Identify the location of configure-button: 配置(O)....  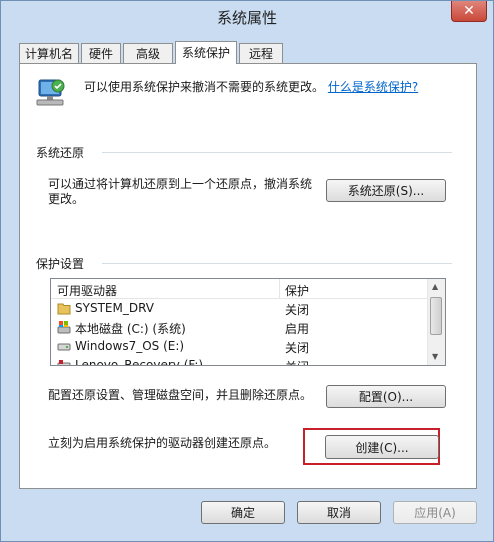
(386, 396).